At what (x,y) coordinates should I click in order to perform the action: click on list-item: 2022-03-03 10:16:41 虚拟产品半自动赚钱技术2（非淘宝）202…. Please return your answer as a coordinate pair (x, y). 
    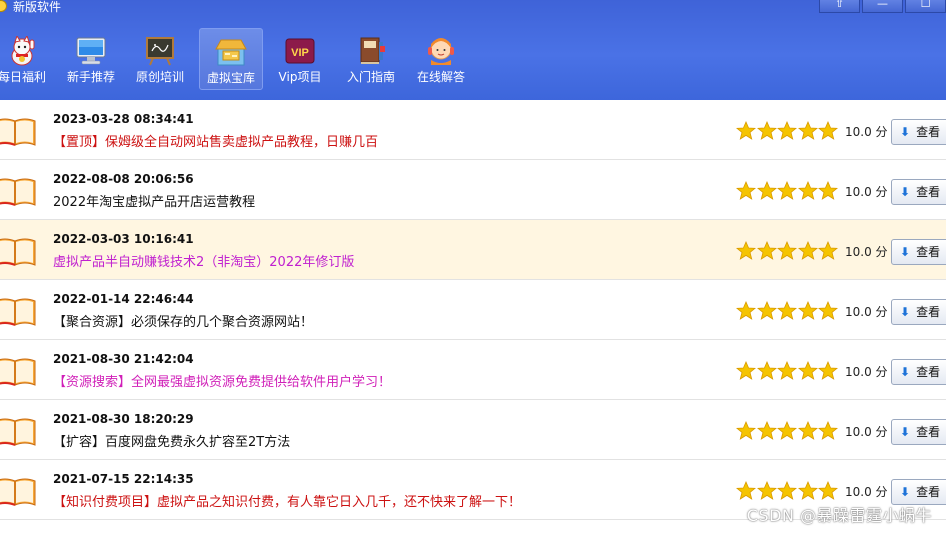
    Looking at the image, I should click on (473, 250).